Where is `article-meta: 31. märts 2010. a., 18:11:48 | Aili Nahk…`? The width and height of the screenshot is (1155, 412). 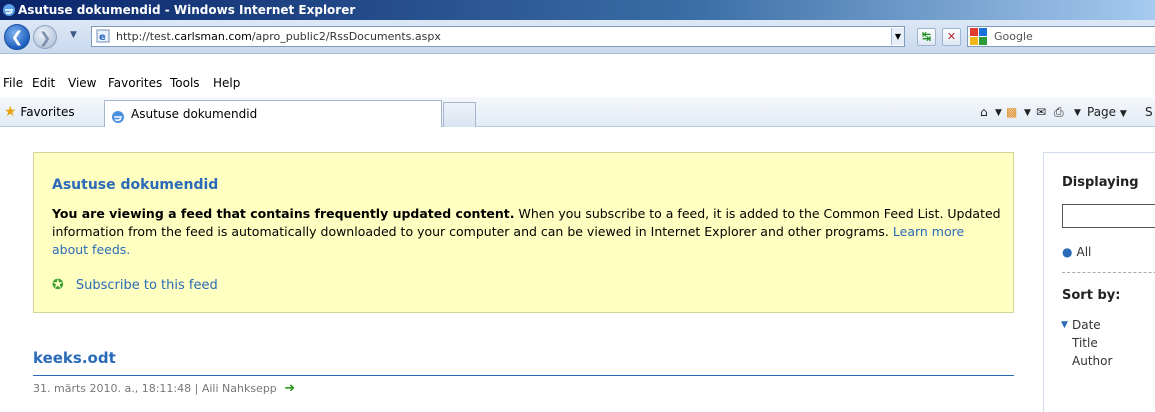
article-meta: 31. märts 2010. a., 18:11:48 | Aili Nahk… is located at coordinates (164, 388).